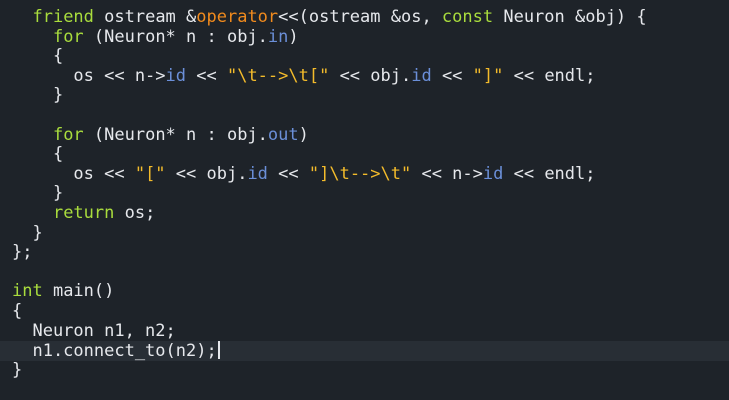 Image resolution: width=729 pixels, height=400 pixels. What do you see at coordinates (63, 17) in the screenshot?
I see `code-token: friend` at bounding box center [63, 17].